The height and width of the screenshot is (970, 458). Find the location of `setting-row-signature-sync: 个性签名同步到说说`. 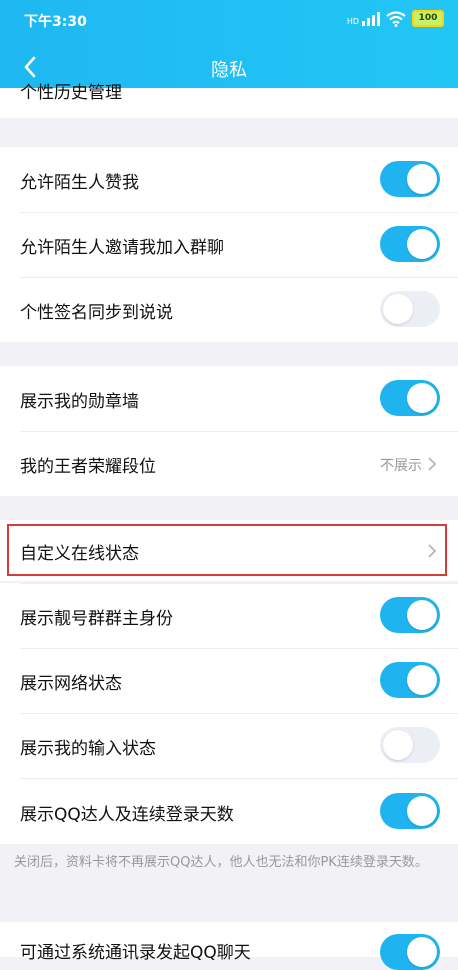

setting-row-signature-sync: 个性签名同步到说说 is located at coordinates (229, 309).